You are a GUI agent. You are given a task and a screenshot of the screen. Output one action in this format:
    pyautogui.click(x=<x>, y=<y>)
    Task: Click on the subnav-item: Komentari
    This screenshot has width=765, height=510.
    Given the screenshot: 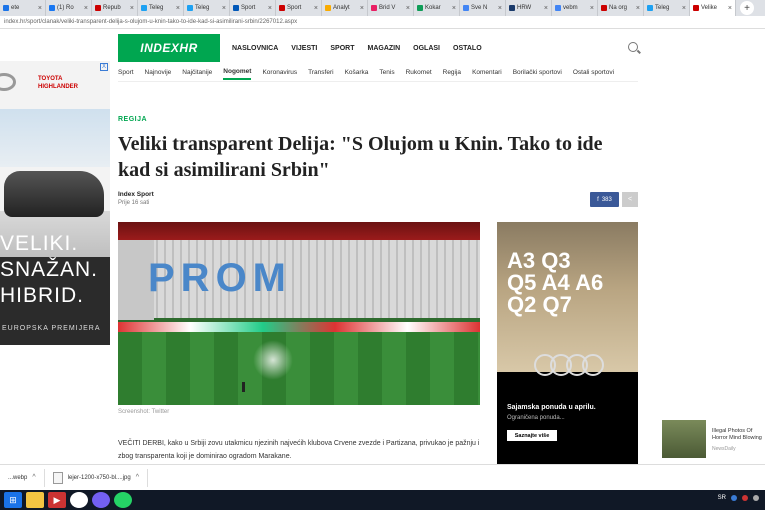 What is the action you would take?
    pyautogui.click(x=487, y=72)
    